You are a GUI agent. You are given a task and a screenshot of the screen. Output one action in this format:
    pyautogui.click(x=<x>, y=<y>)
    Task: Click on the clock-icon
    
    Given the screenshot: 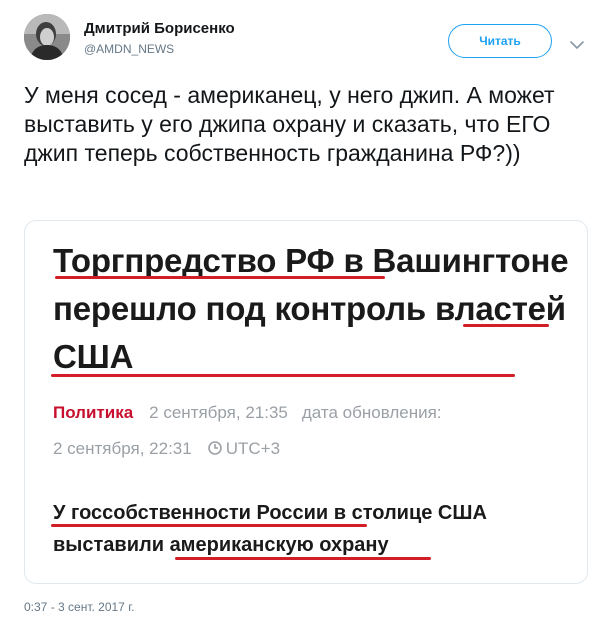 What is the action you would take?
    pyautogui.click(x=214, y=446)
    